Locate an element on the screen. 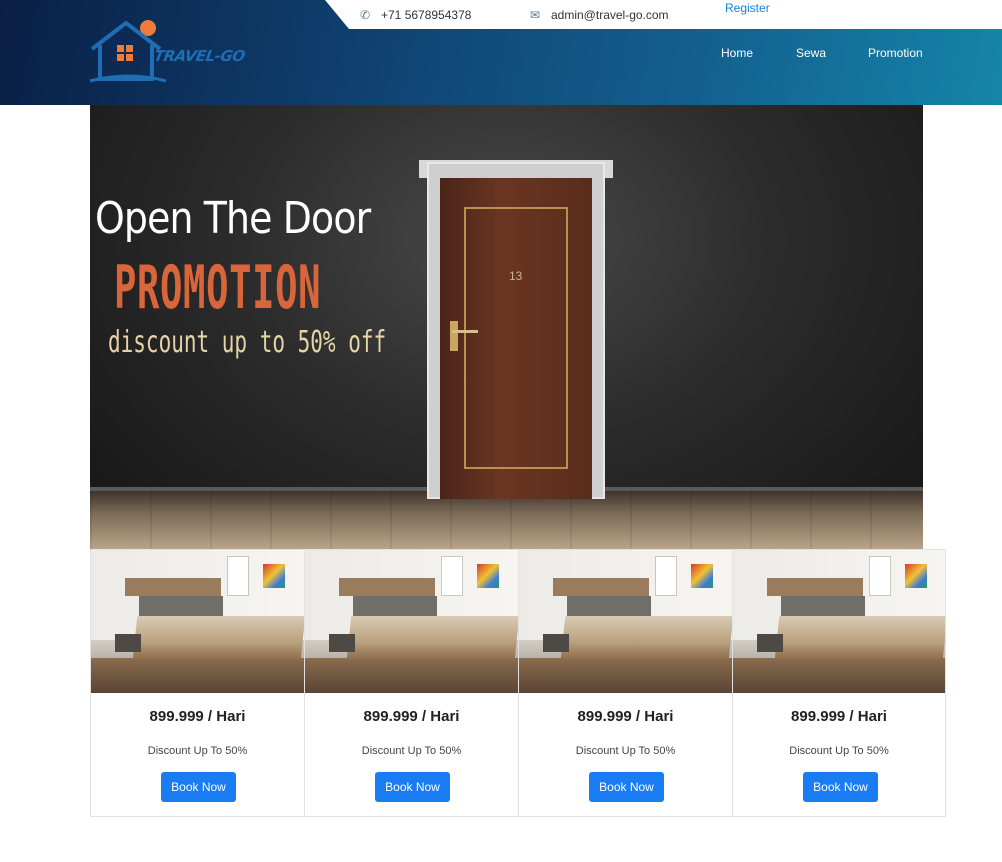 The width and height of the screenshot is (1002, 862). hero-discount-text: discount up to 50% off is located at coordinates (247, 342).